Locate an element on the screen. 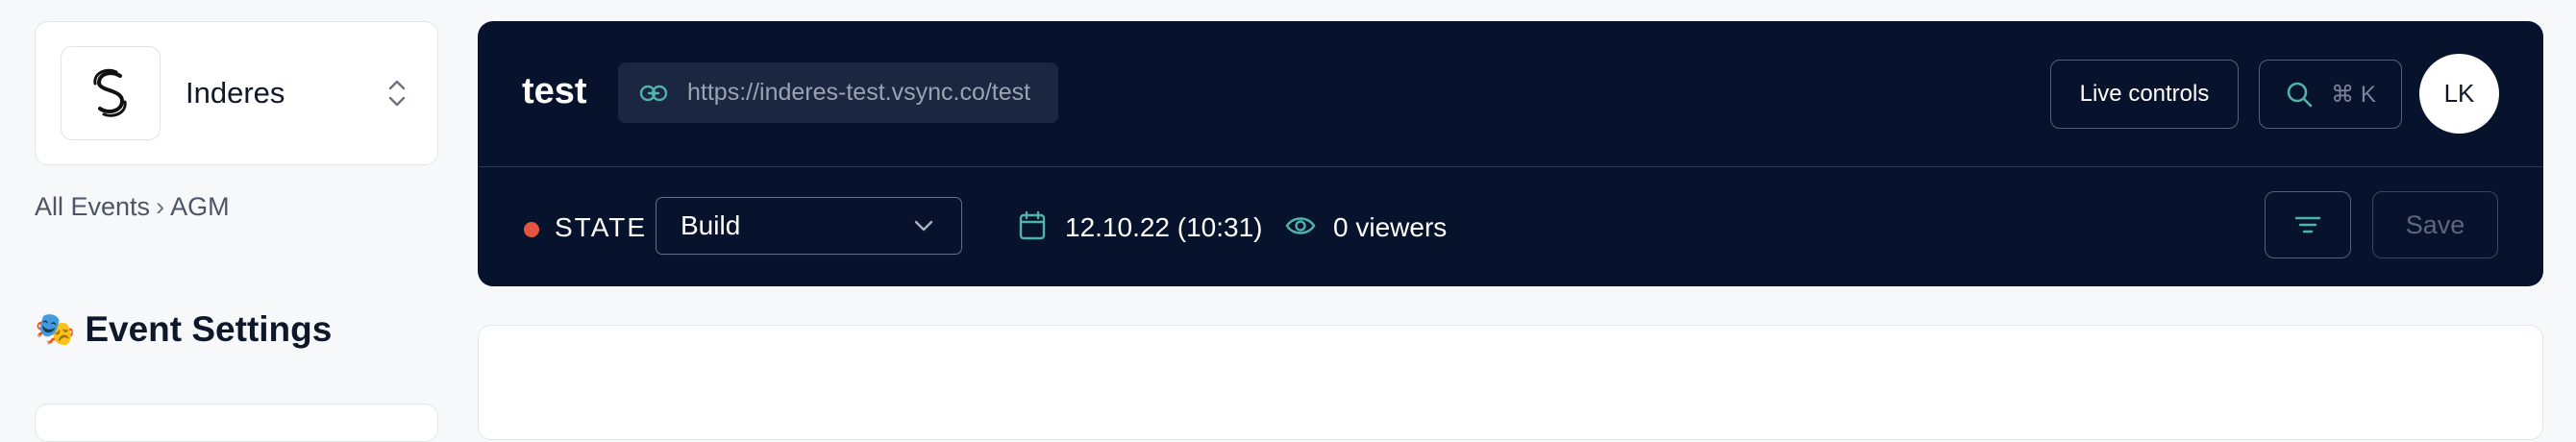 Image resolution: width=2576 pixels, height=442 pixels. search-shortcut: ⌘ K is located at coordinates (2353, 94).